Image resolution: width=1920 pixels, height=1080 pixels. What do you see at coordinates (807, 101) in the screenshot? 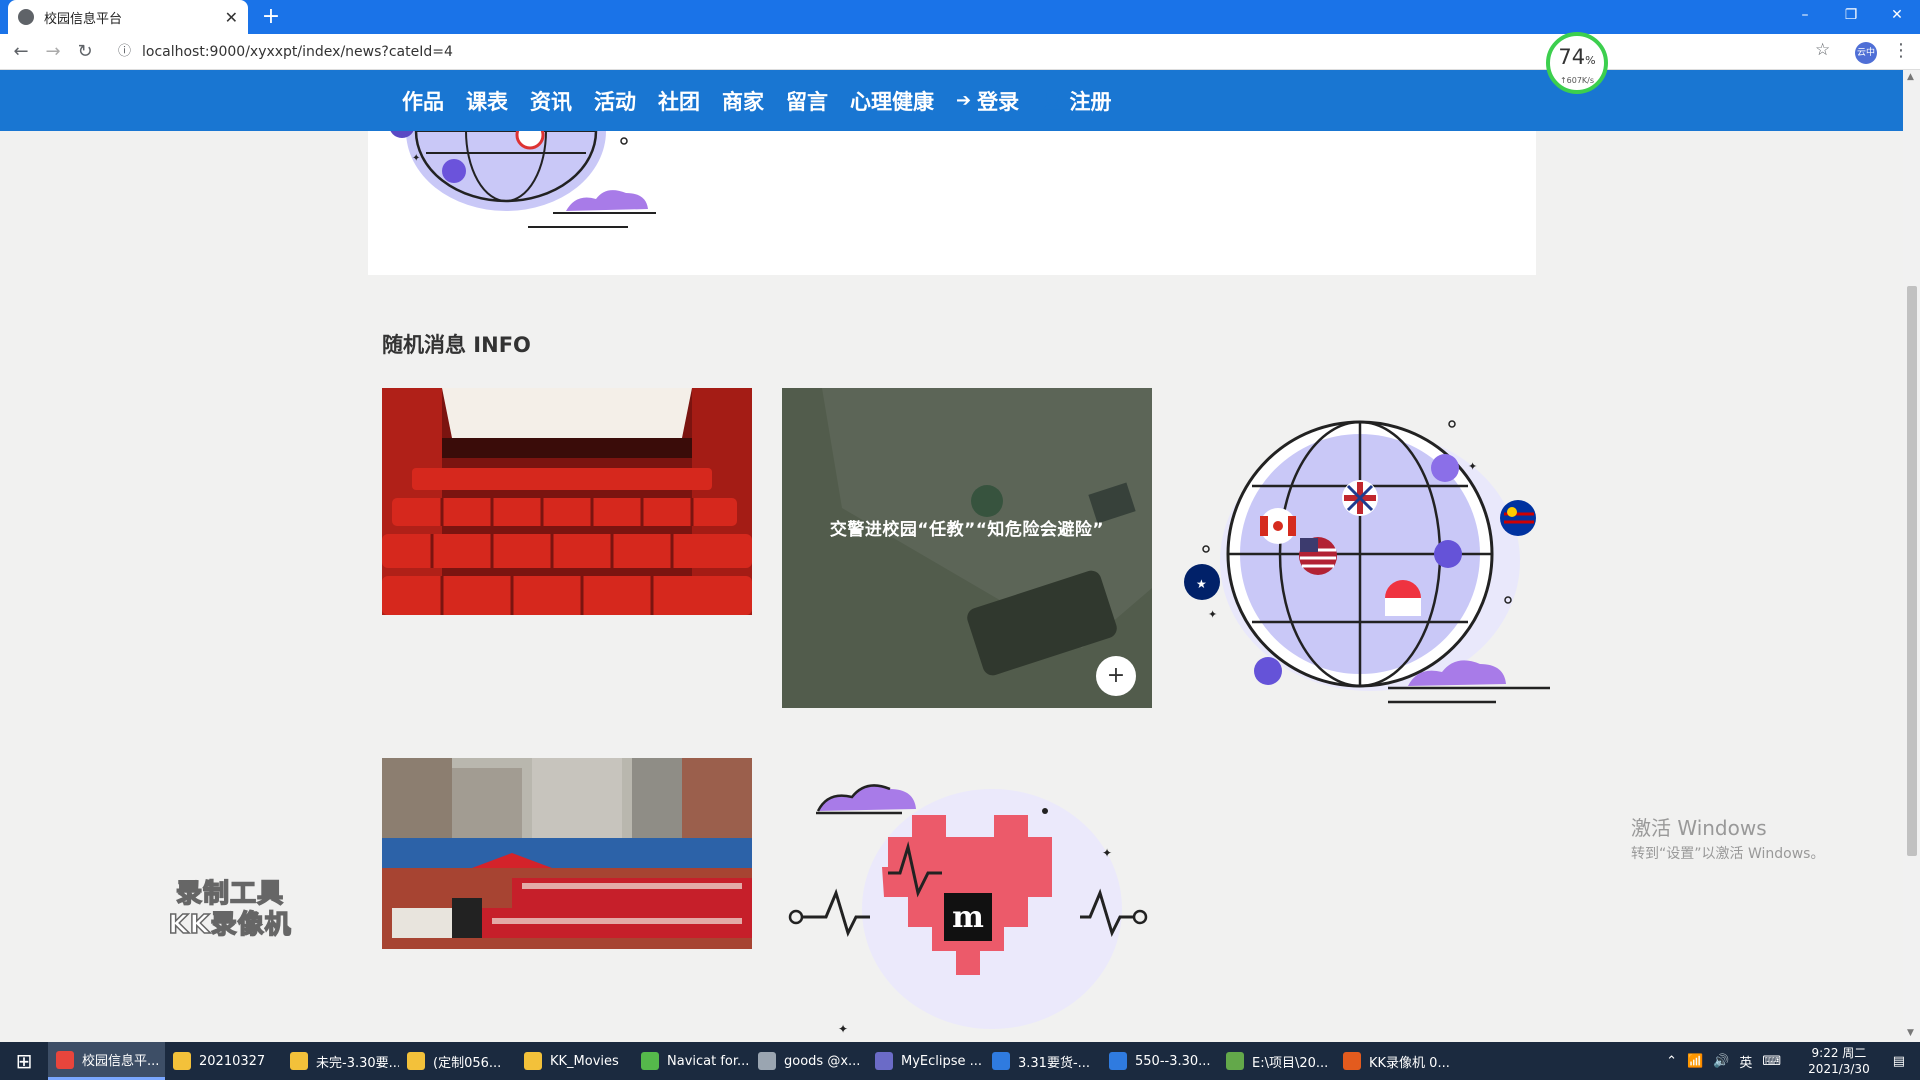
I see `nav-item-messages: 留言` at bounding box center [807, 101].